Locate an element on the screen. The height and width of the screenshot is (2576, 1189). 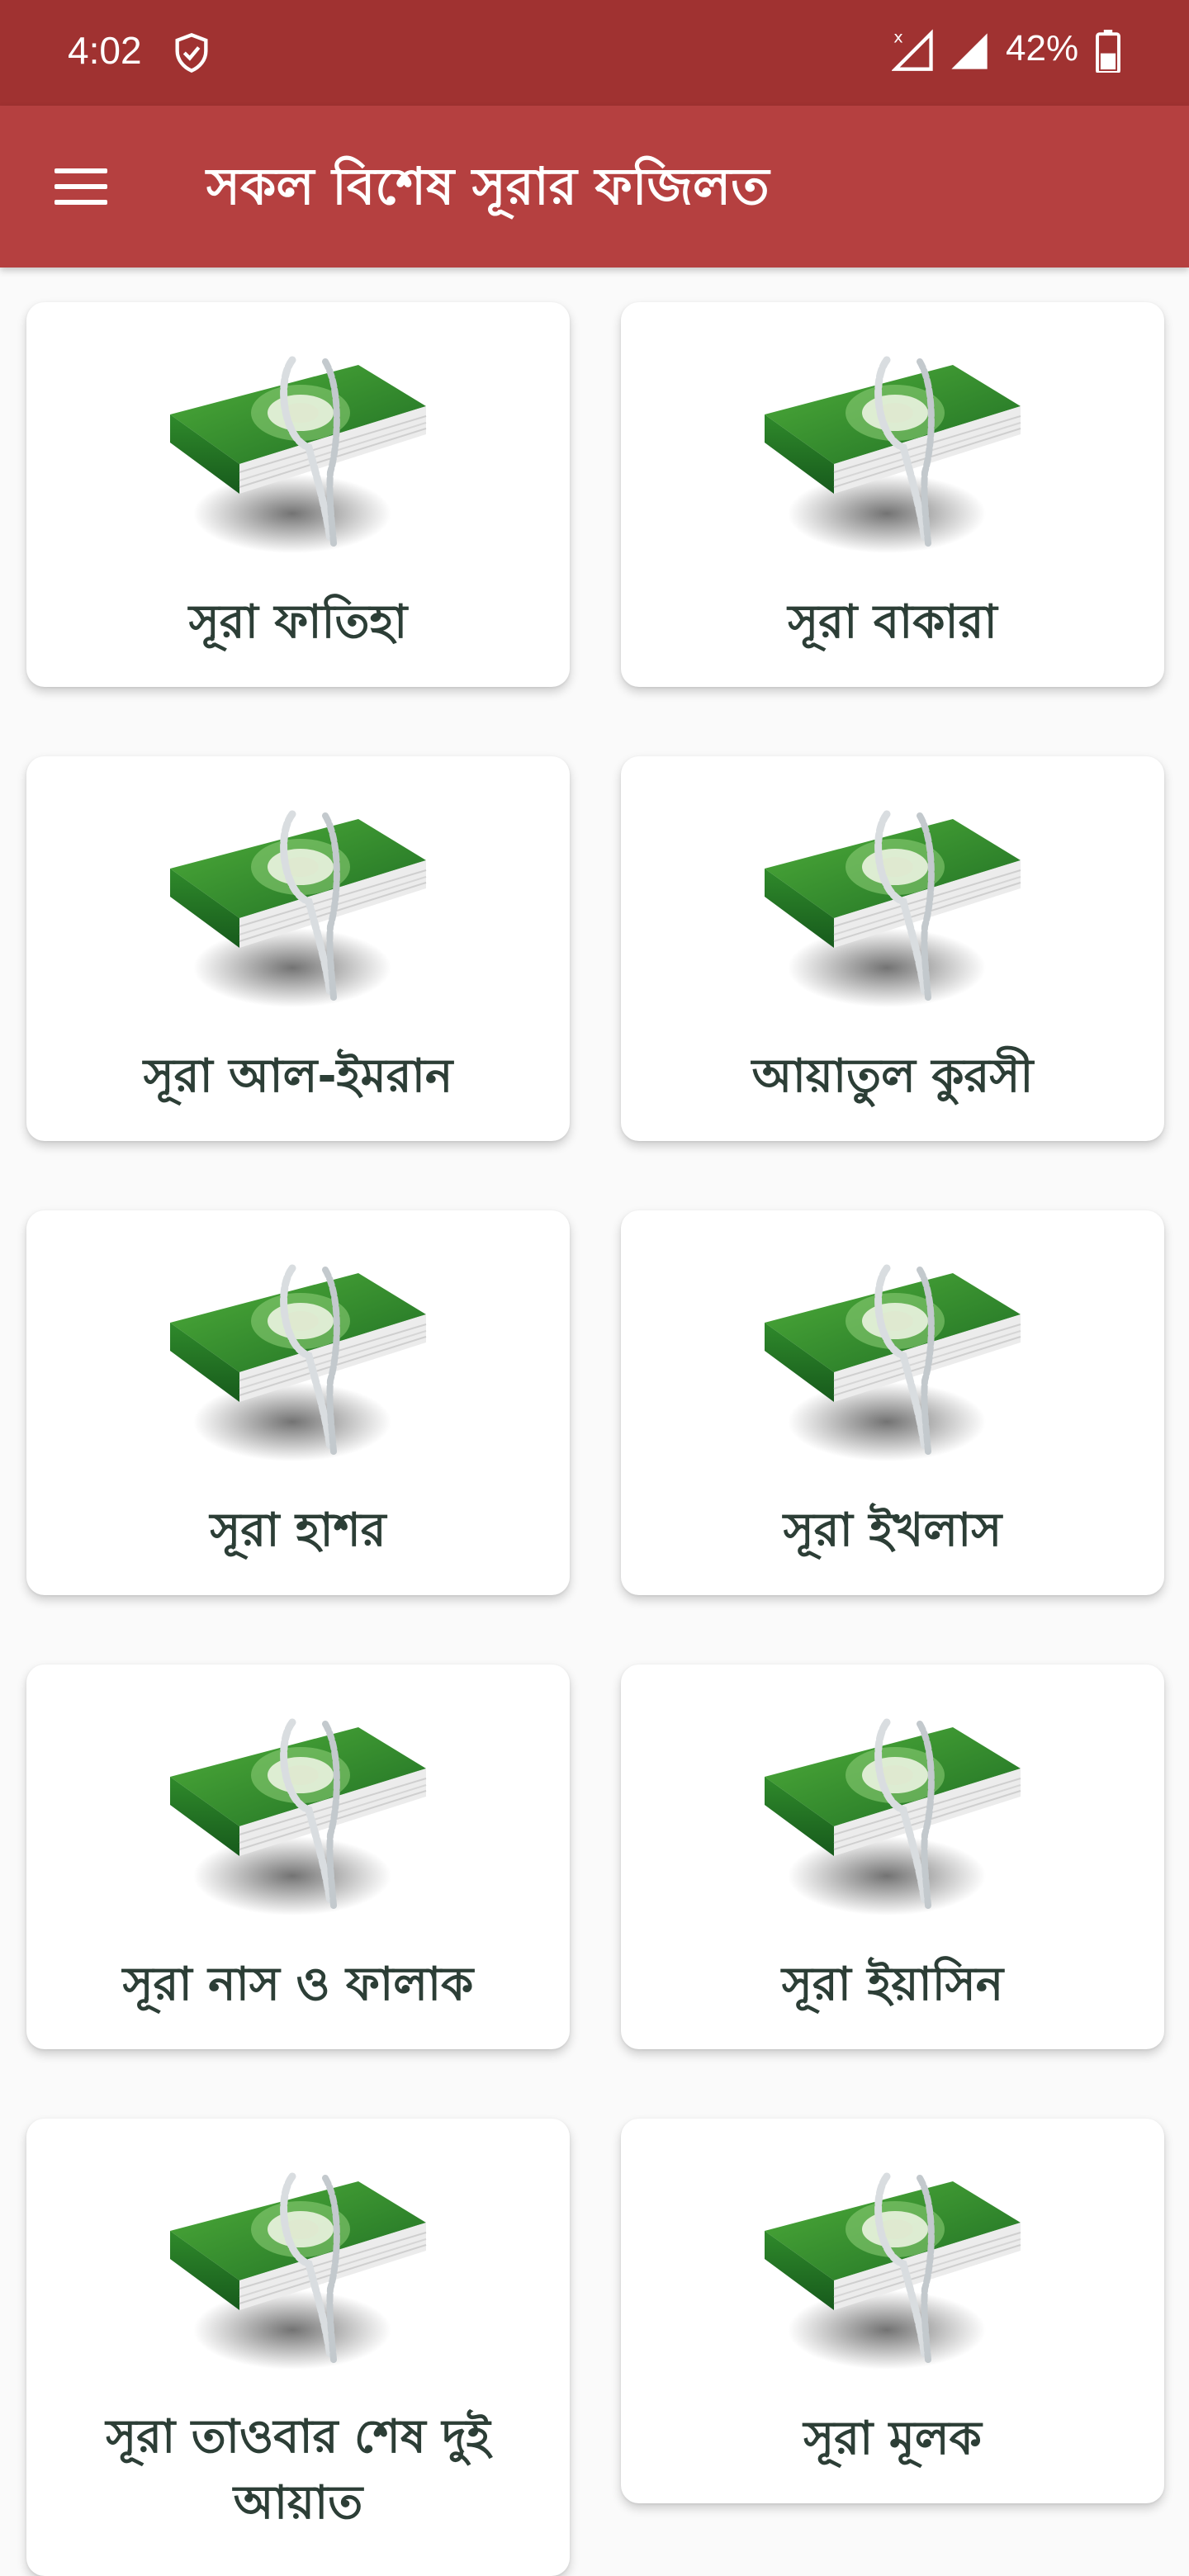
surah-card-label: সূরা মূলক is located at coordinates (892, 2438).